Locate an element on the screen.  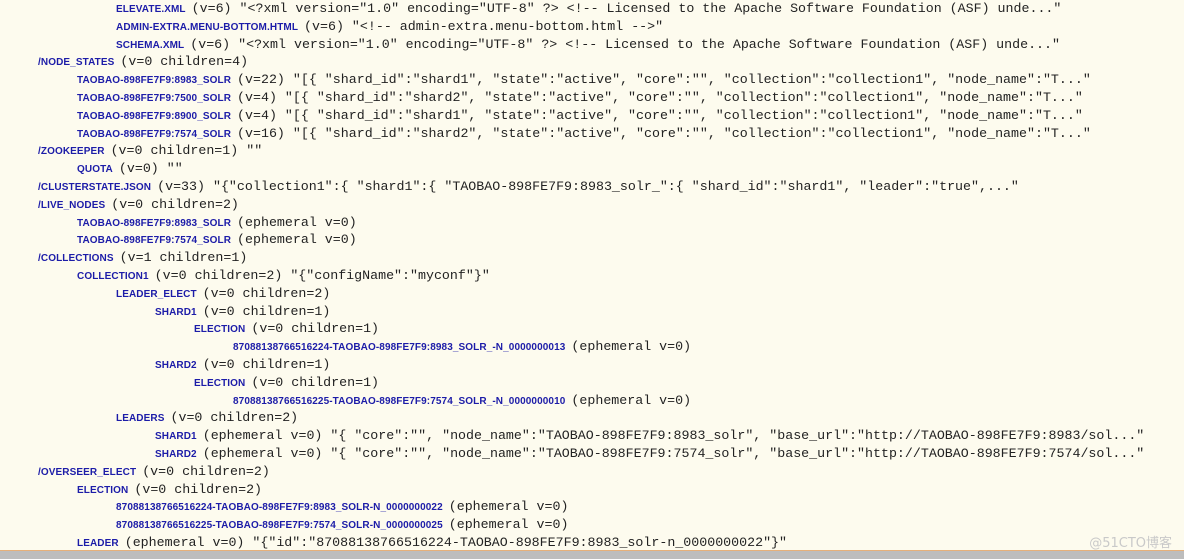
tree-node: ELECTION (v=0 children=2) is located at coordinates (169, 489).